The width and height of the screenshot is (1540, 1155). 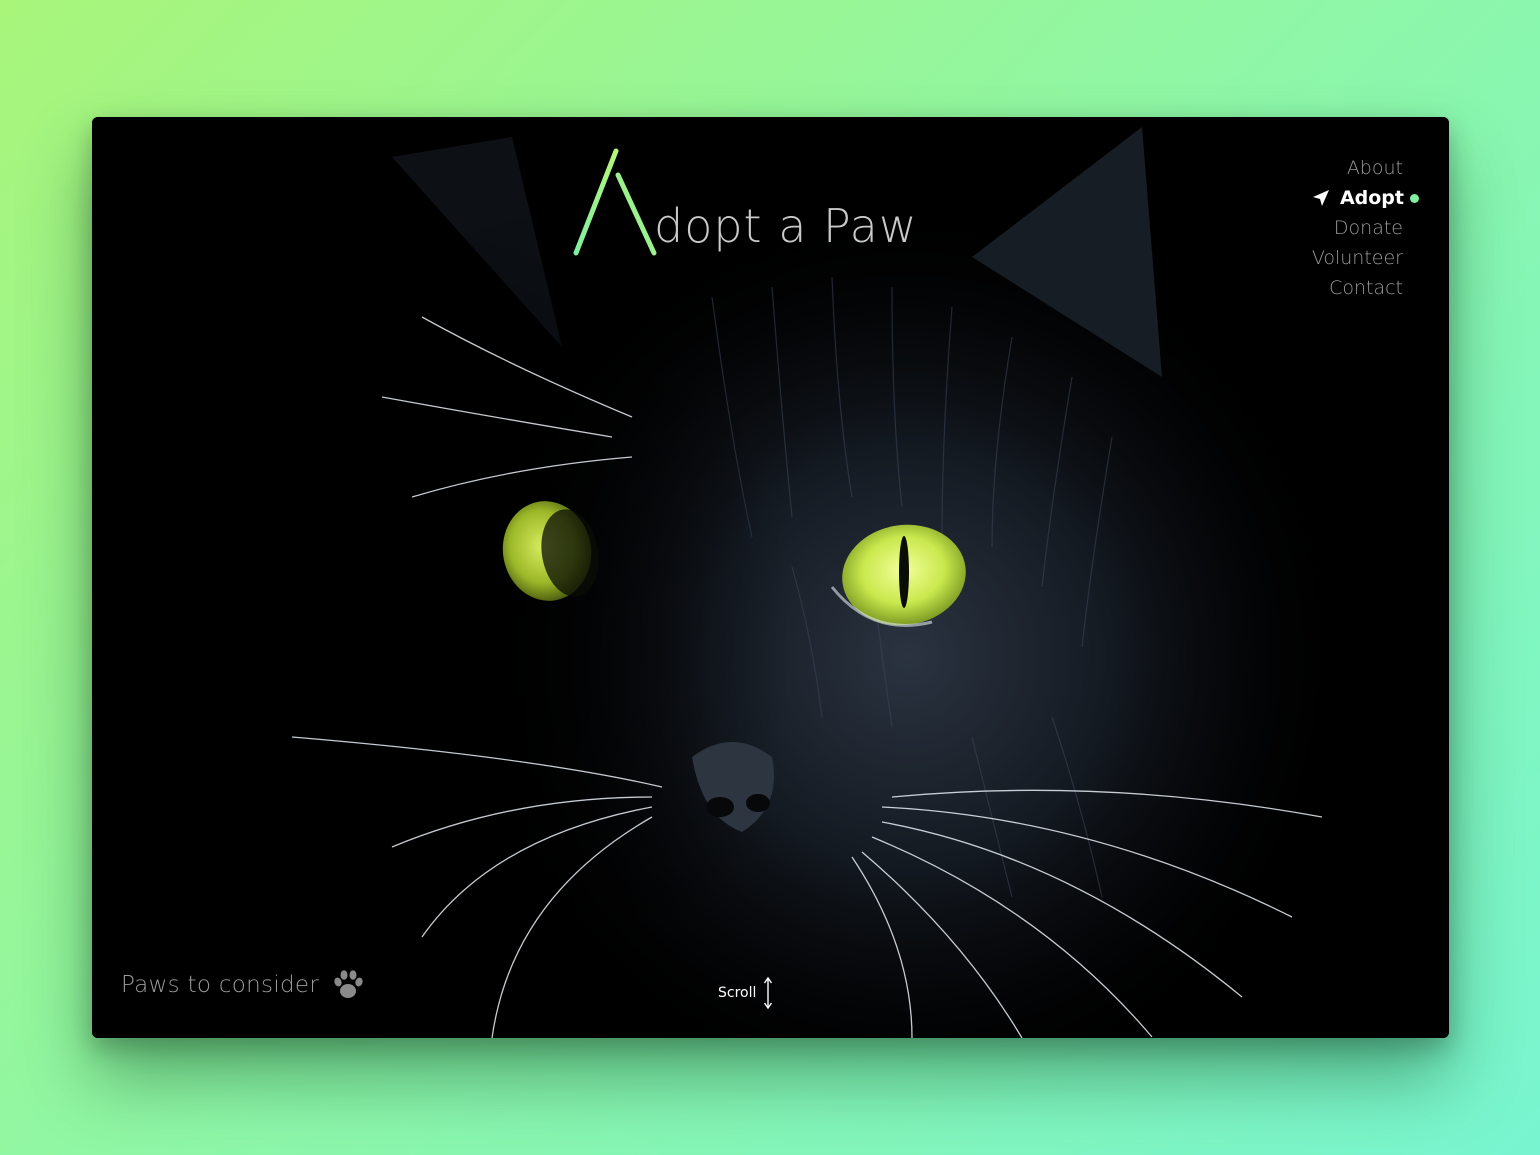 I want to click on brand-logo: dopt a Paw, so click(x=744, y=201).